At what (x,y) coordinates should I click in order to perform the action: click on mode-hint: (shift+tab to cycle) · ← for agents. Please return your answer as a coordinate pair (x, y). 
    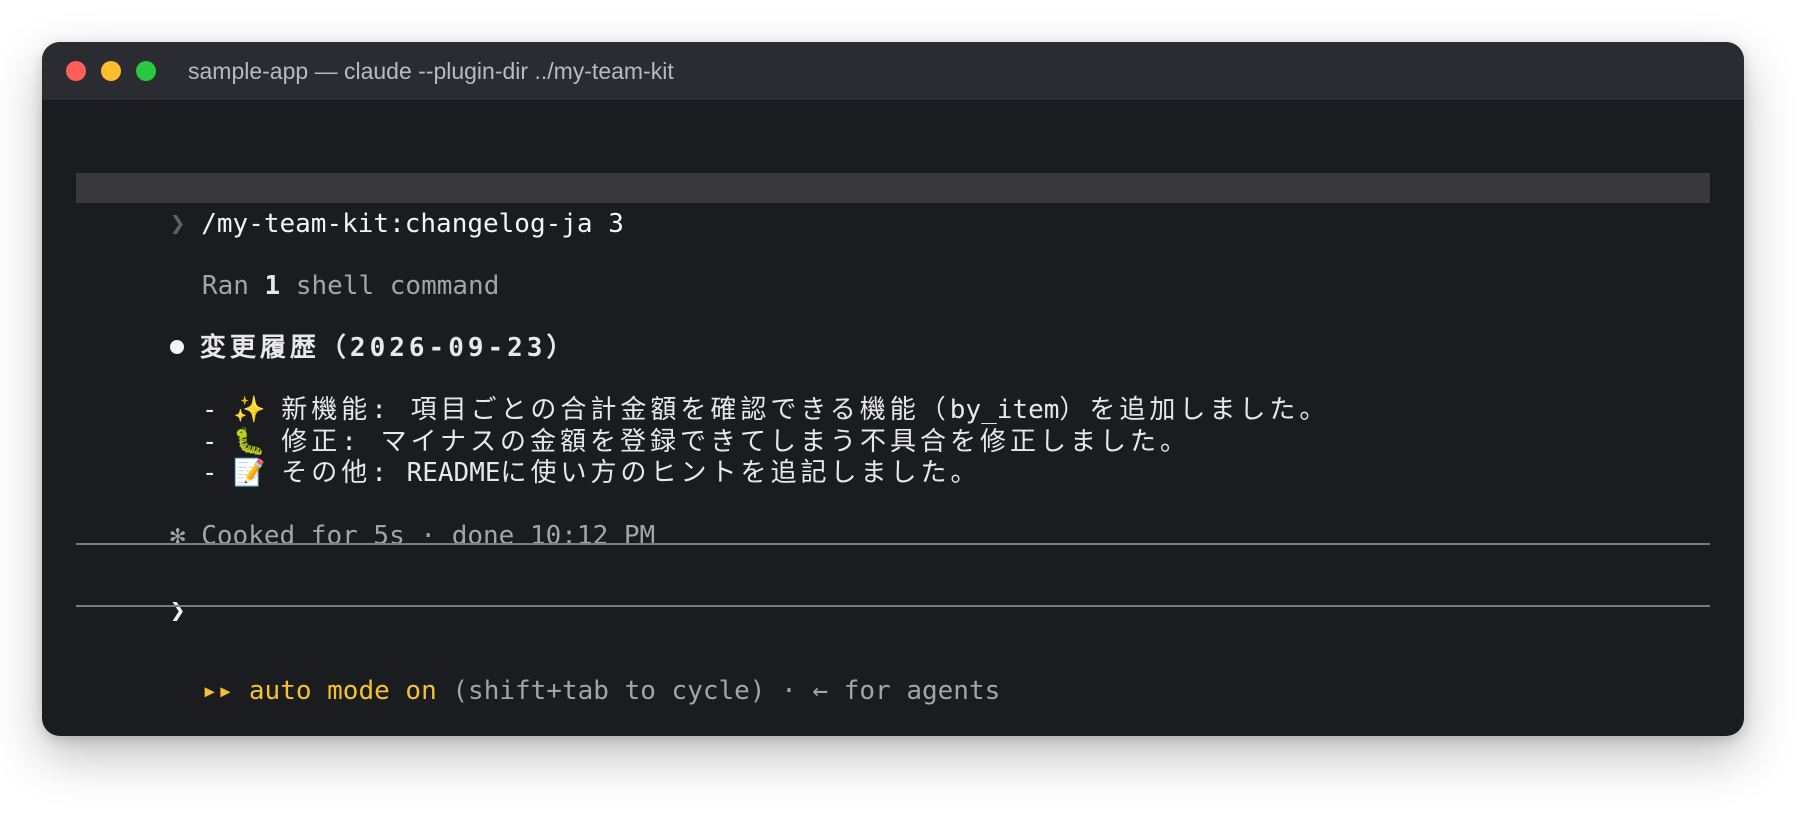
    Looking at the image, I should click on (718, 691).